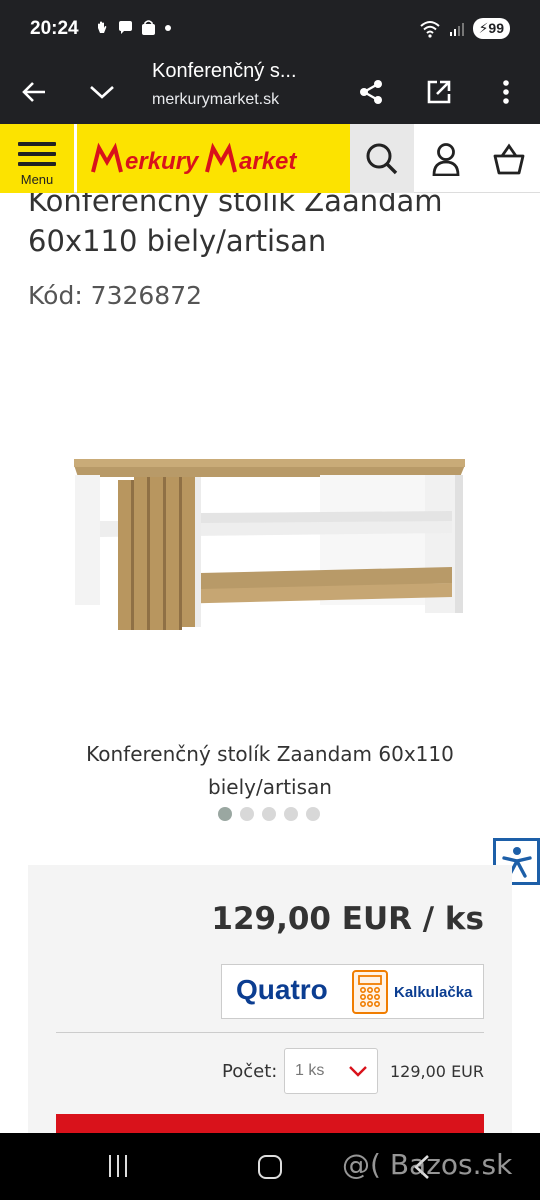 The image size is (540, 1200). Describe the element at coordinates (268, 161) in the screenshot. I see `svg-text: arket` at that location.